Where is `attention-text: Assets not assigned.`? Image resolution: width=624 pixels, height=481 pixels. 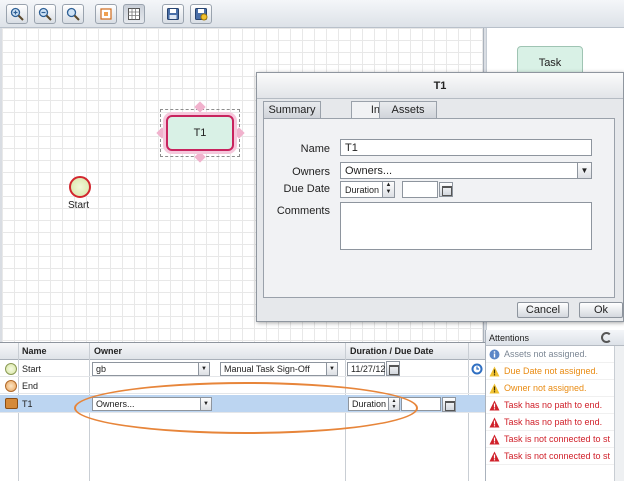
attention-text: Assets not assigned. is located at coordinates (546, 354).